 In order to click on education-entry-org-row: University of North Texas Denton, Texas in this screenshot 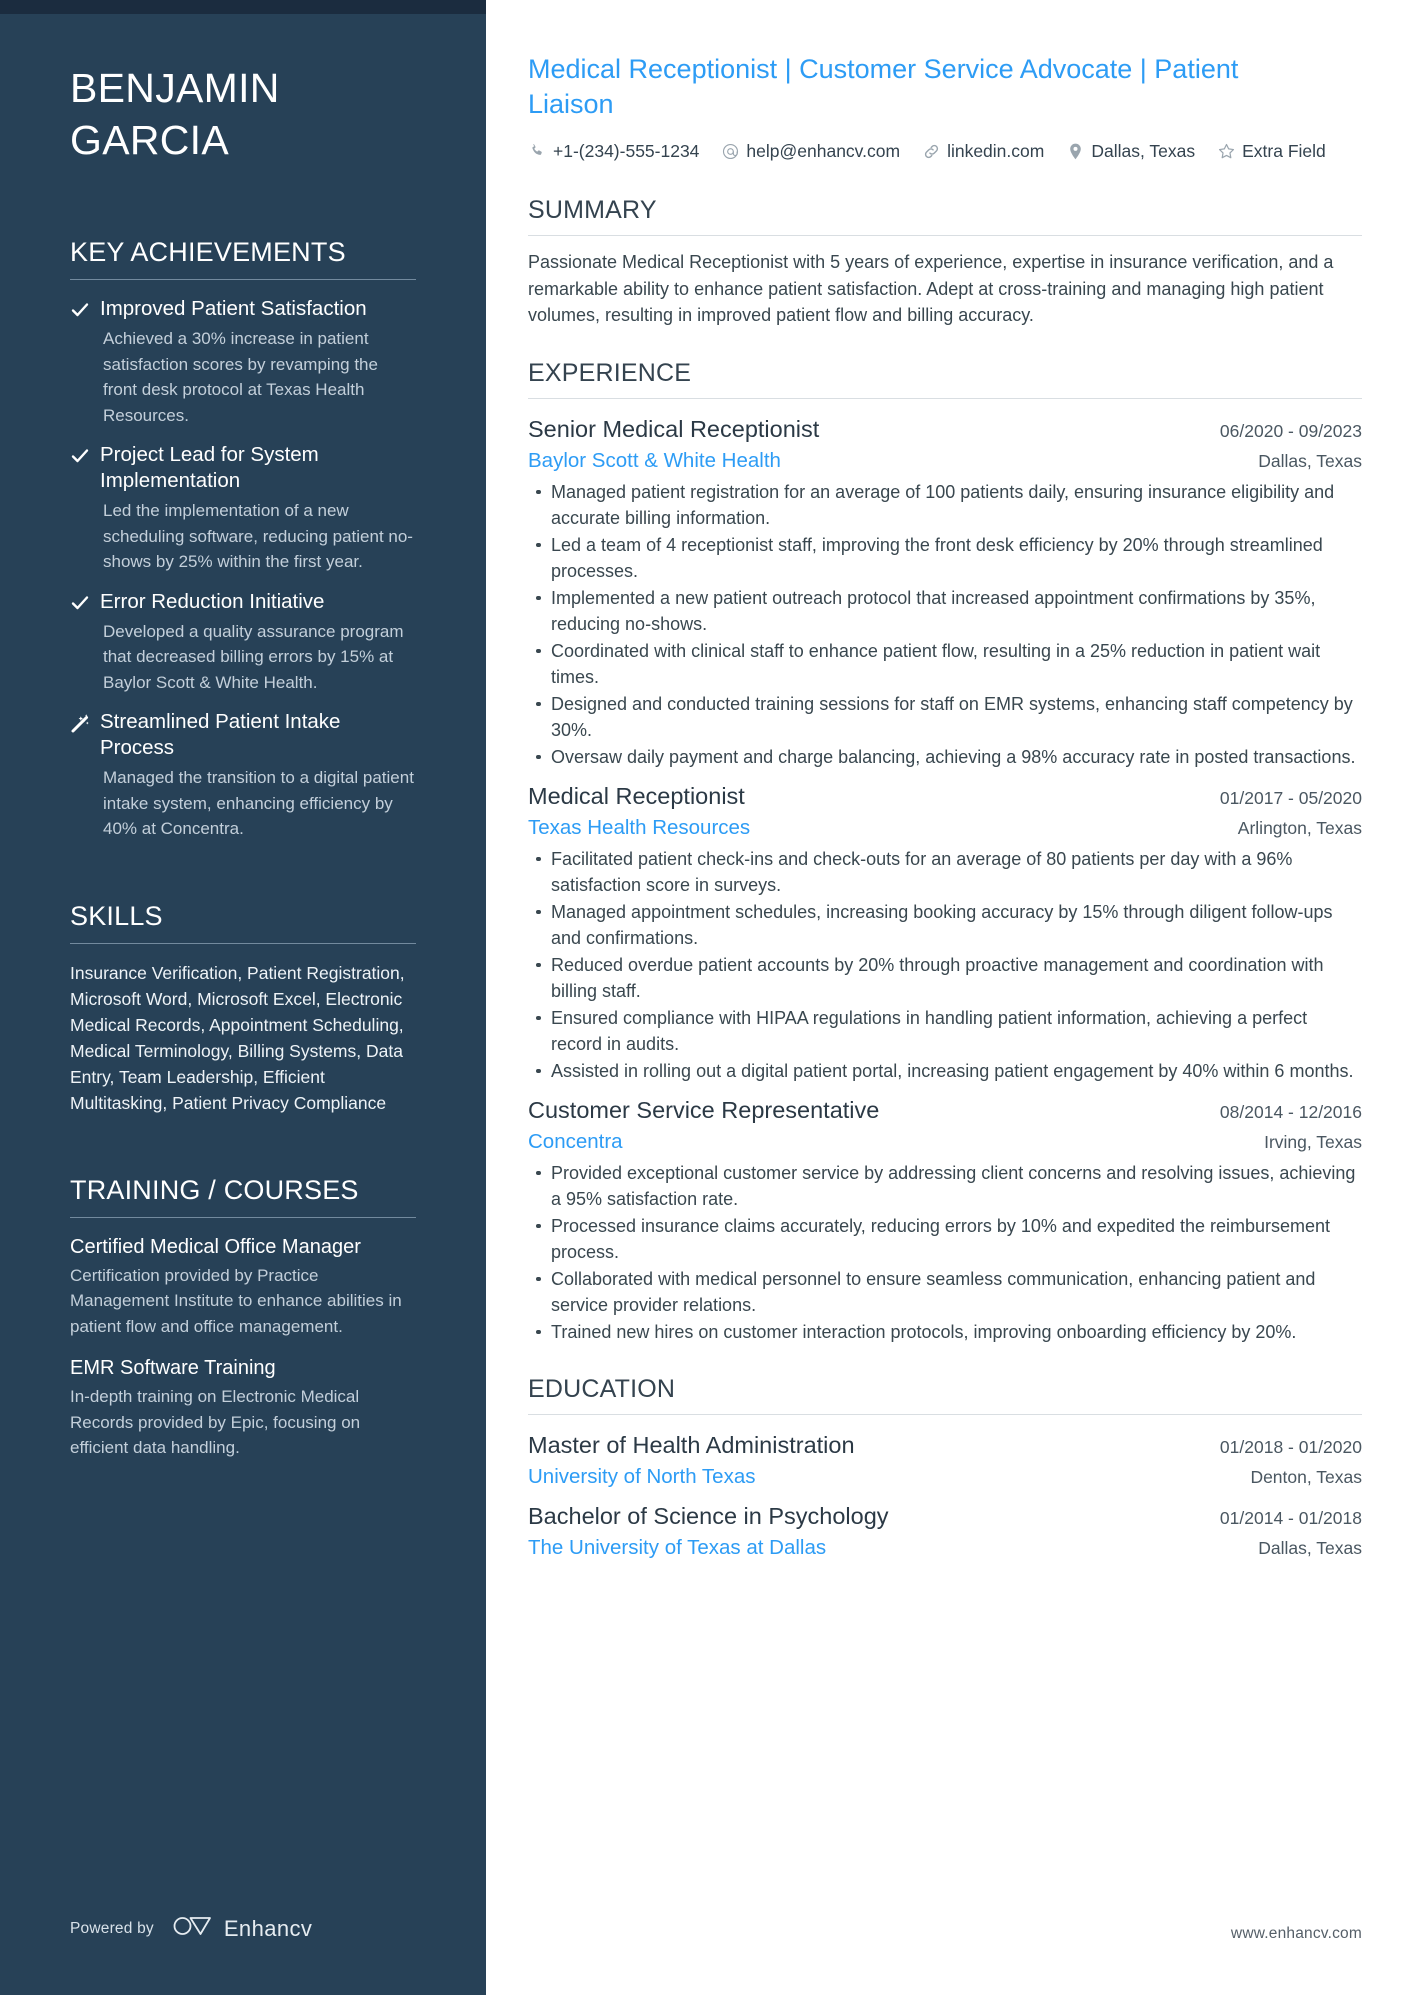, I will do `click(945, 1477)`.